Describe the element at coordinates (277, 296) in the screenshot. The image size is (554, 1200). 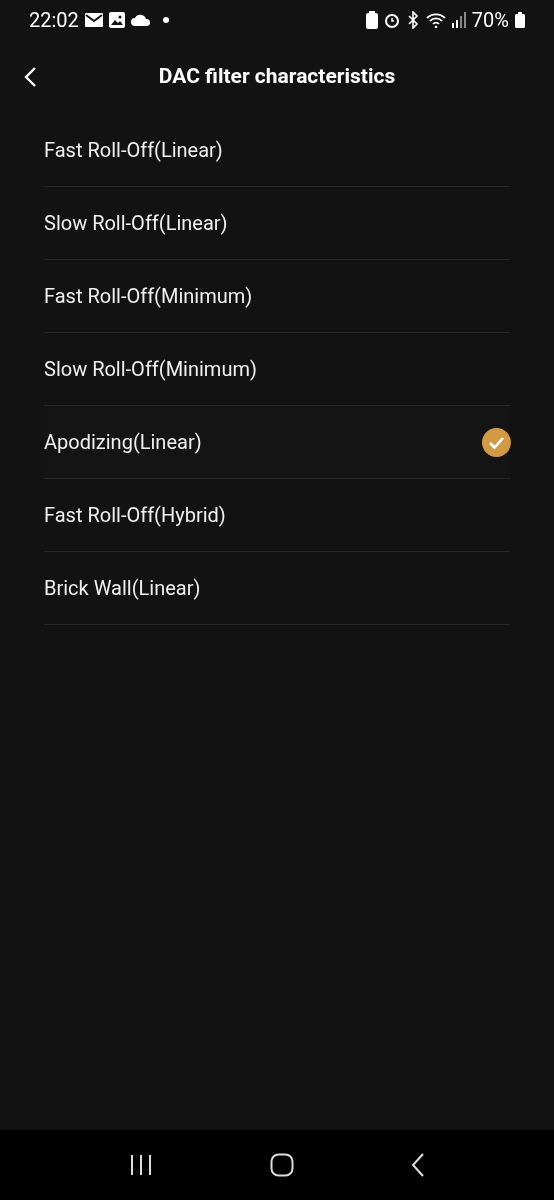
I see `filter-option: Fast Roll-Off(Minimum)` at that location.